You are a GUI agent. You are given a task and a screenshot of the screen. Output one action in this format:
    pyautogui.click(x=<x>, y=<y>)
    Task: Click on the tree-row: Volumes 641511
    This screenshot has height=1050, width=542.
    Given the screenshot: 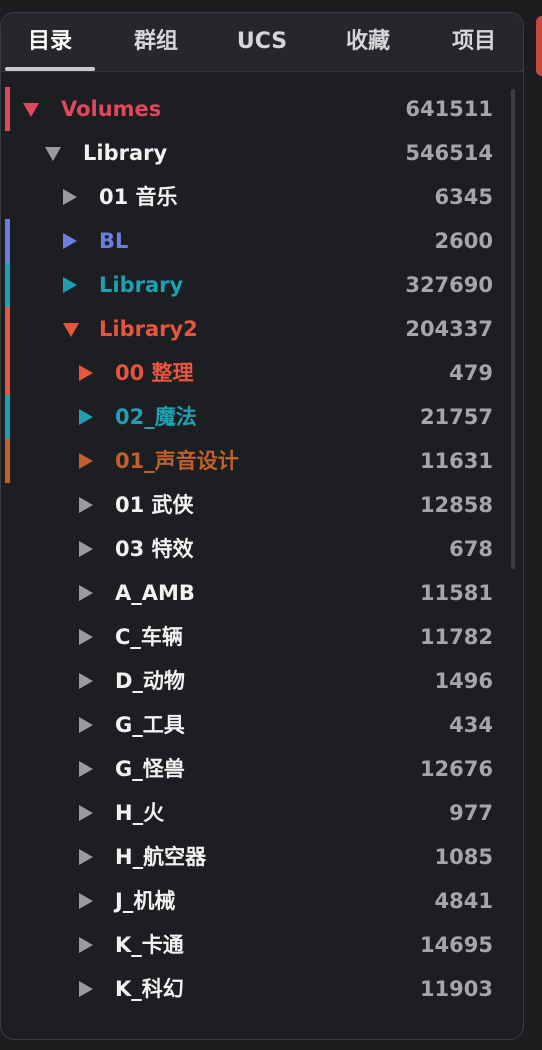 What is the action you would take?
    pyautogui.click(x=262, y=109)
    